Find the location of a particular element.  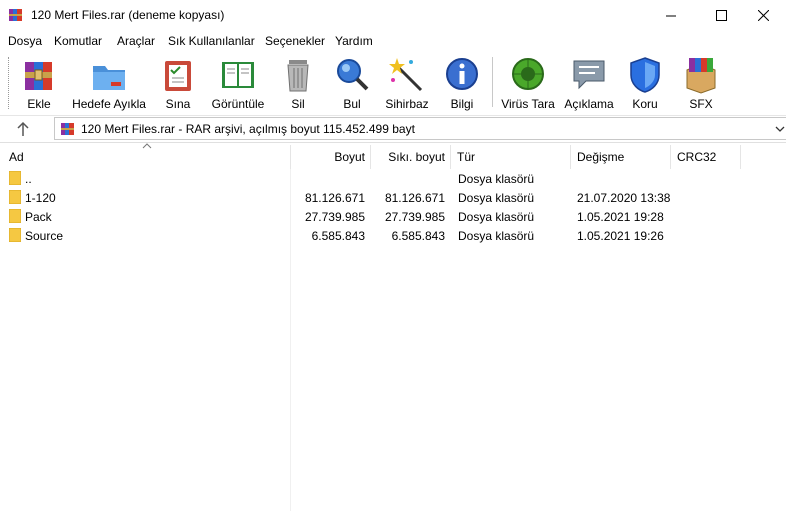

title-bar: 120 Mert Files.rar (deneme kopyası) is located at coordinates (393, 15).